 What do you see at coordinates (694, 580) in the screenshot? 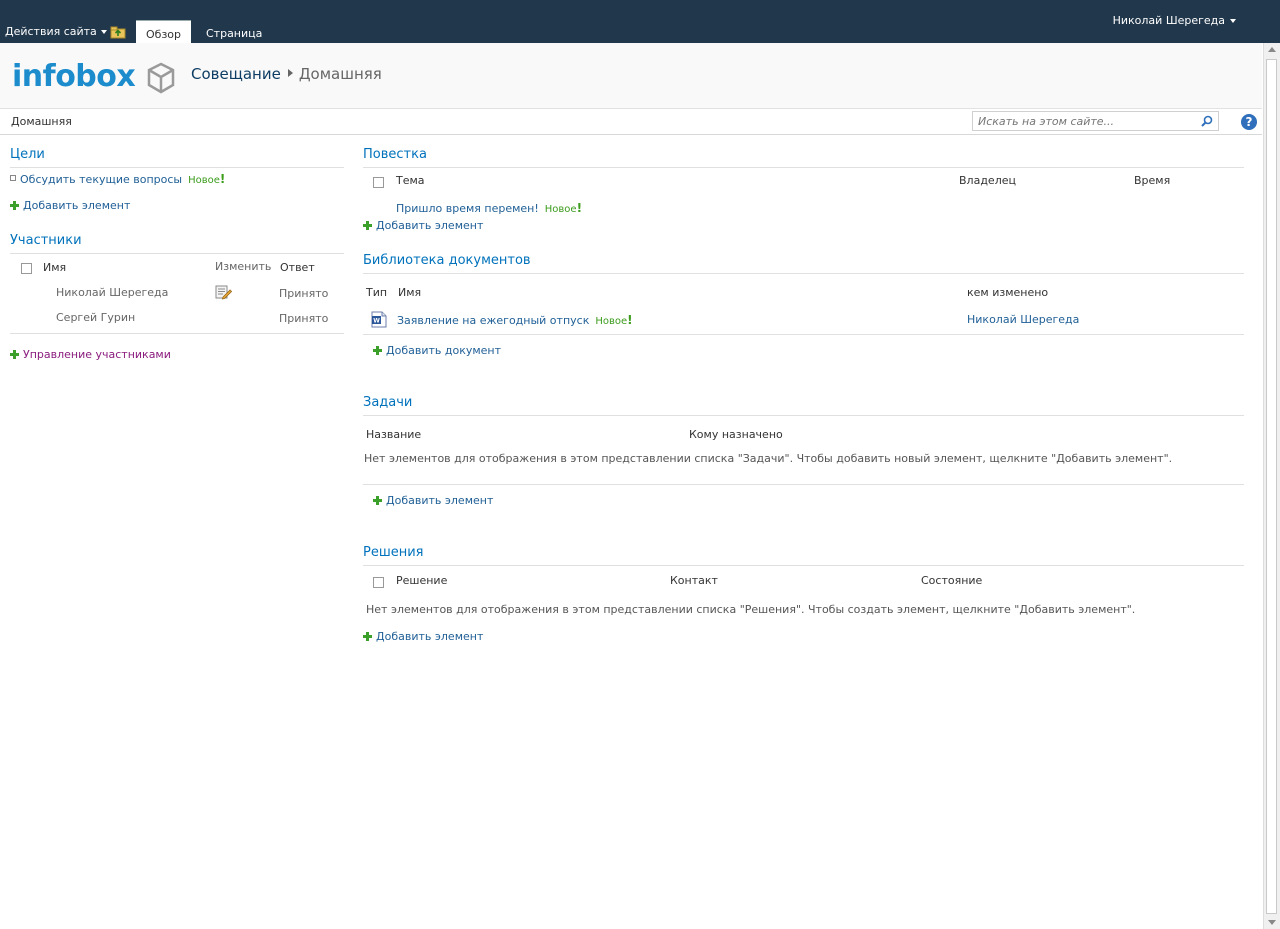
I see `column-header-contact: Контакт` at bounding box center [694, 580].